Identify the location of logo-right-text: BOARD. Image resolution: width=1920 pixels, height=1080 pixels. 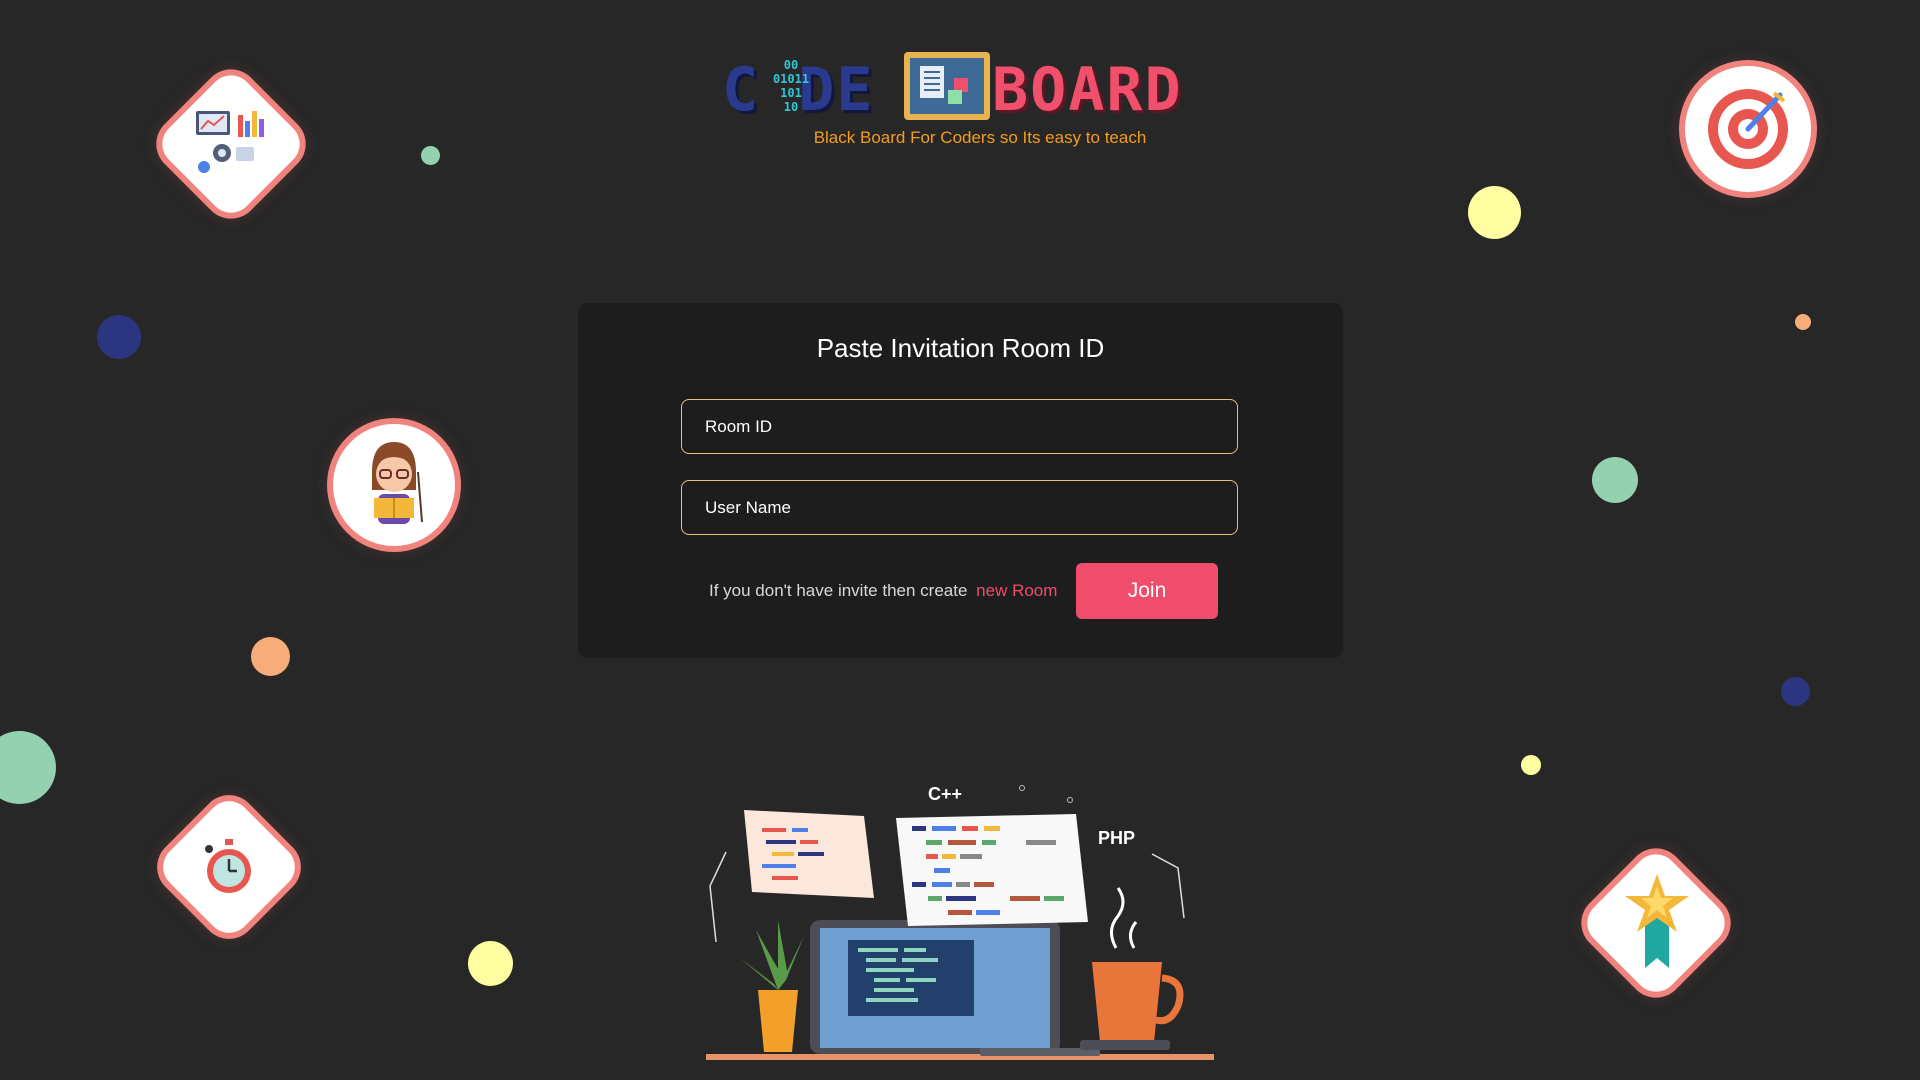
(1087, 90).